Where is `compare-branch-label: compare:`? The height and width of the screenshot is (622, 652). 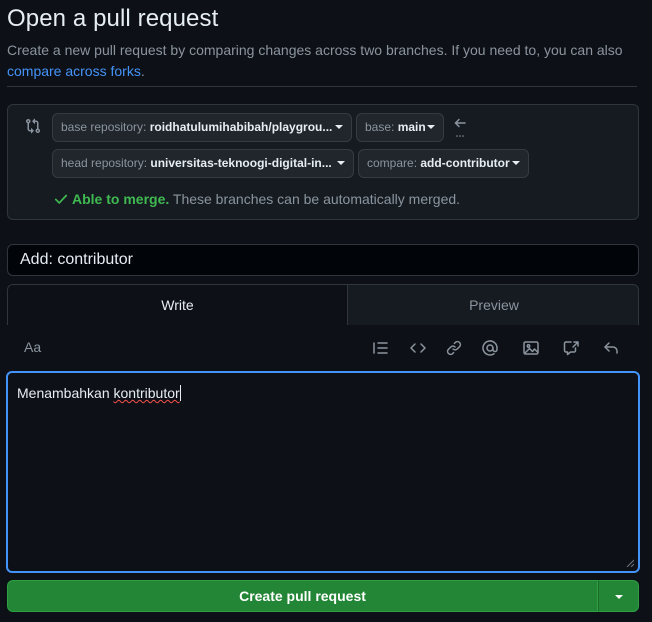
compare-branch-label: compare: is located at coordinates (394, 163).